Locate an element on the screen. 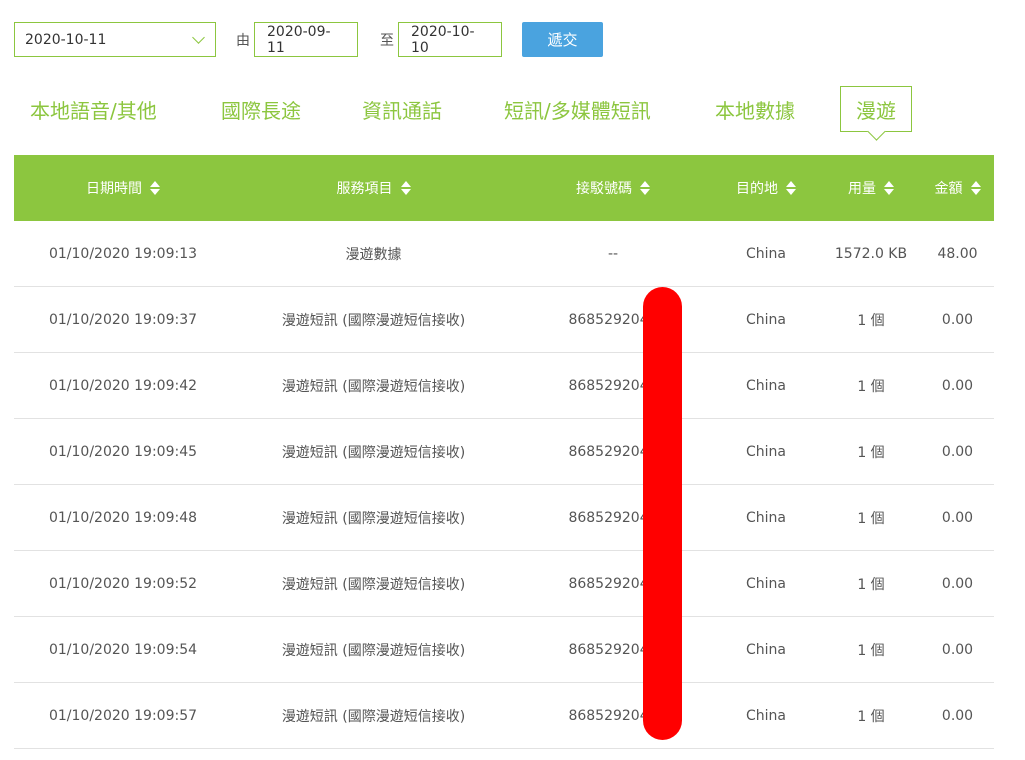  tab-info-call: 資訊通話 is located at coordinates (402, 109).